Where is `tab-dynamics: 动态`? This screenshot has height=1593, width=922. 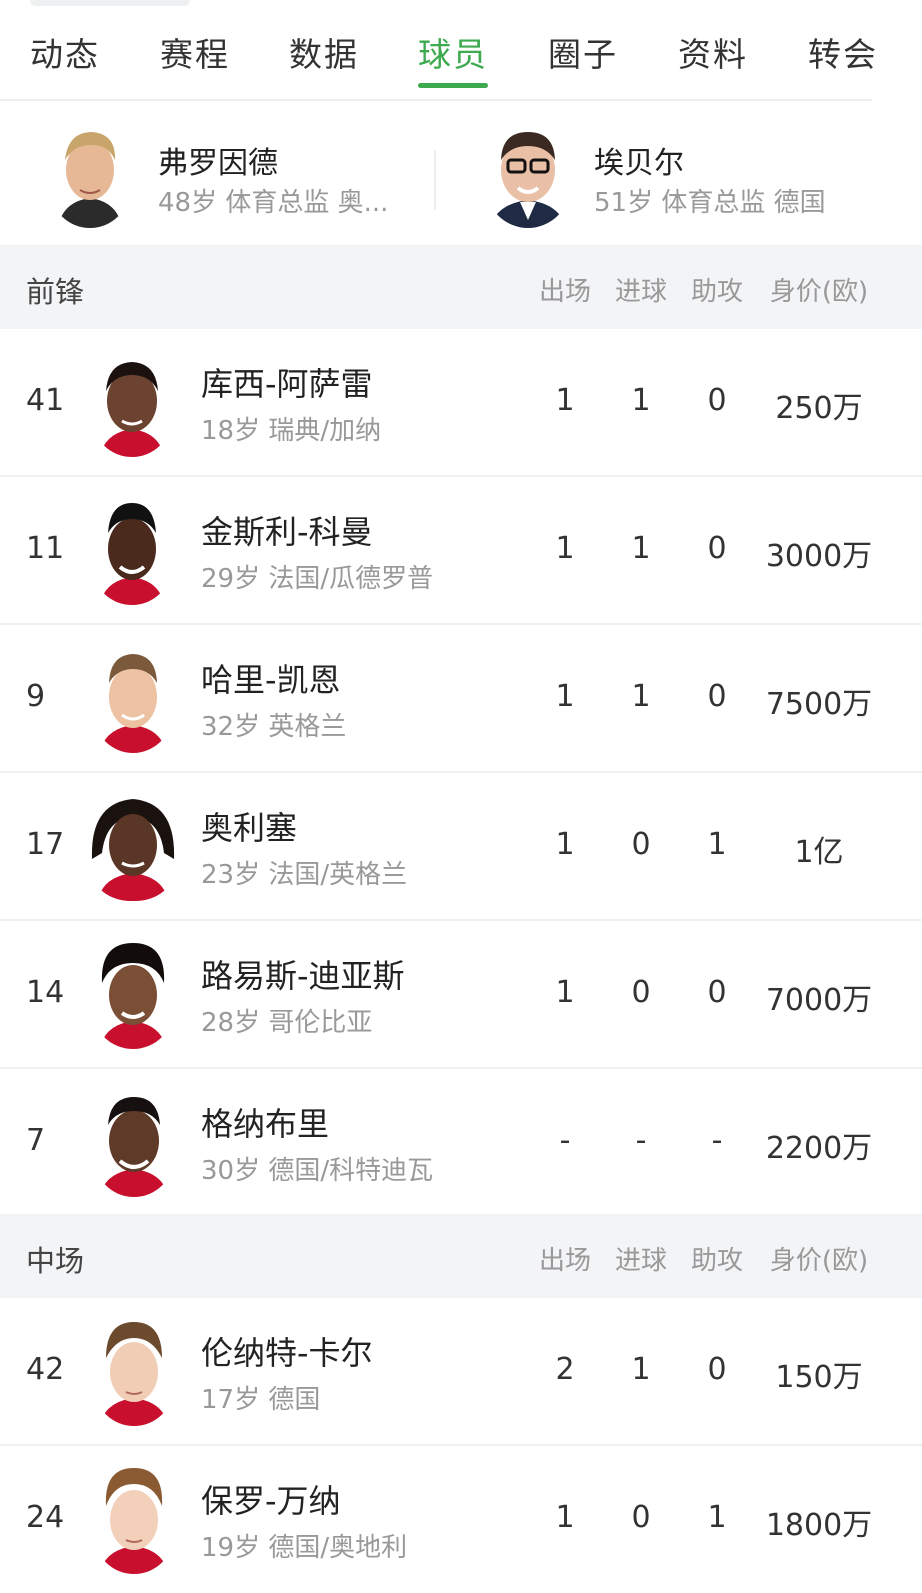
tab-dynamics: 动态 is located at coordinates (65, 52).